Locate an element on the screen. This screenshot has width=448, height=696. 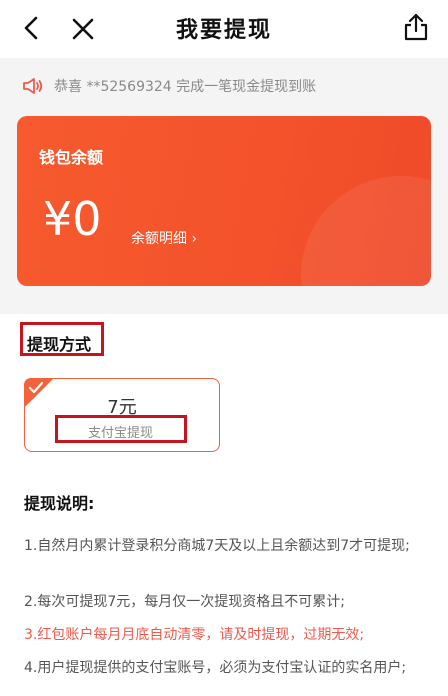
speaker-icon is located at coordinates (33, 86).